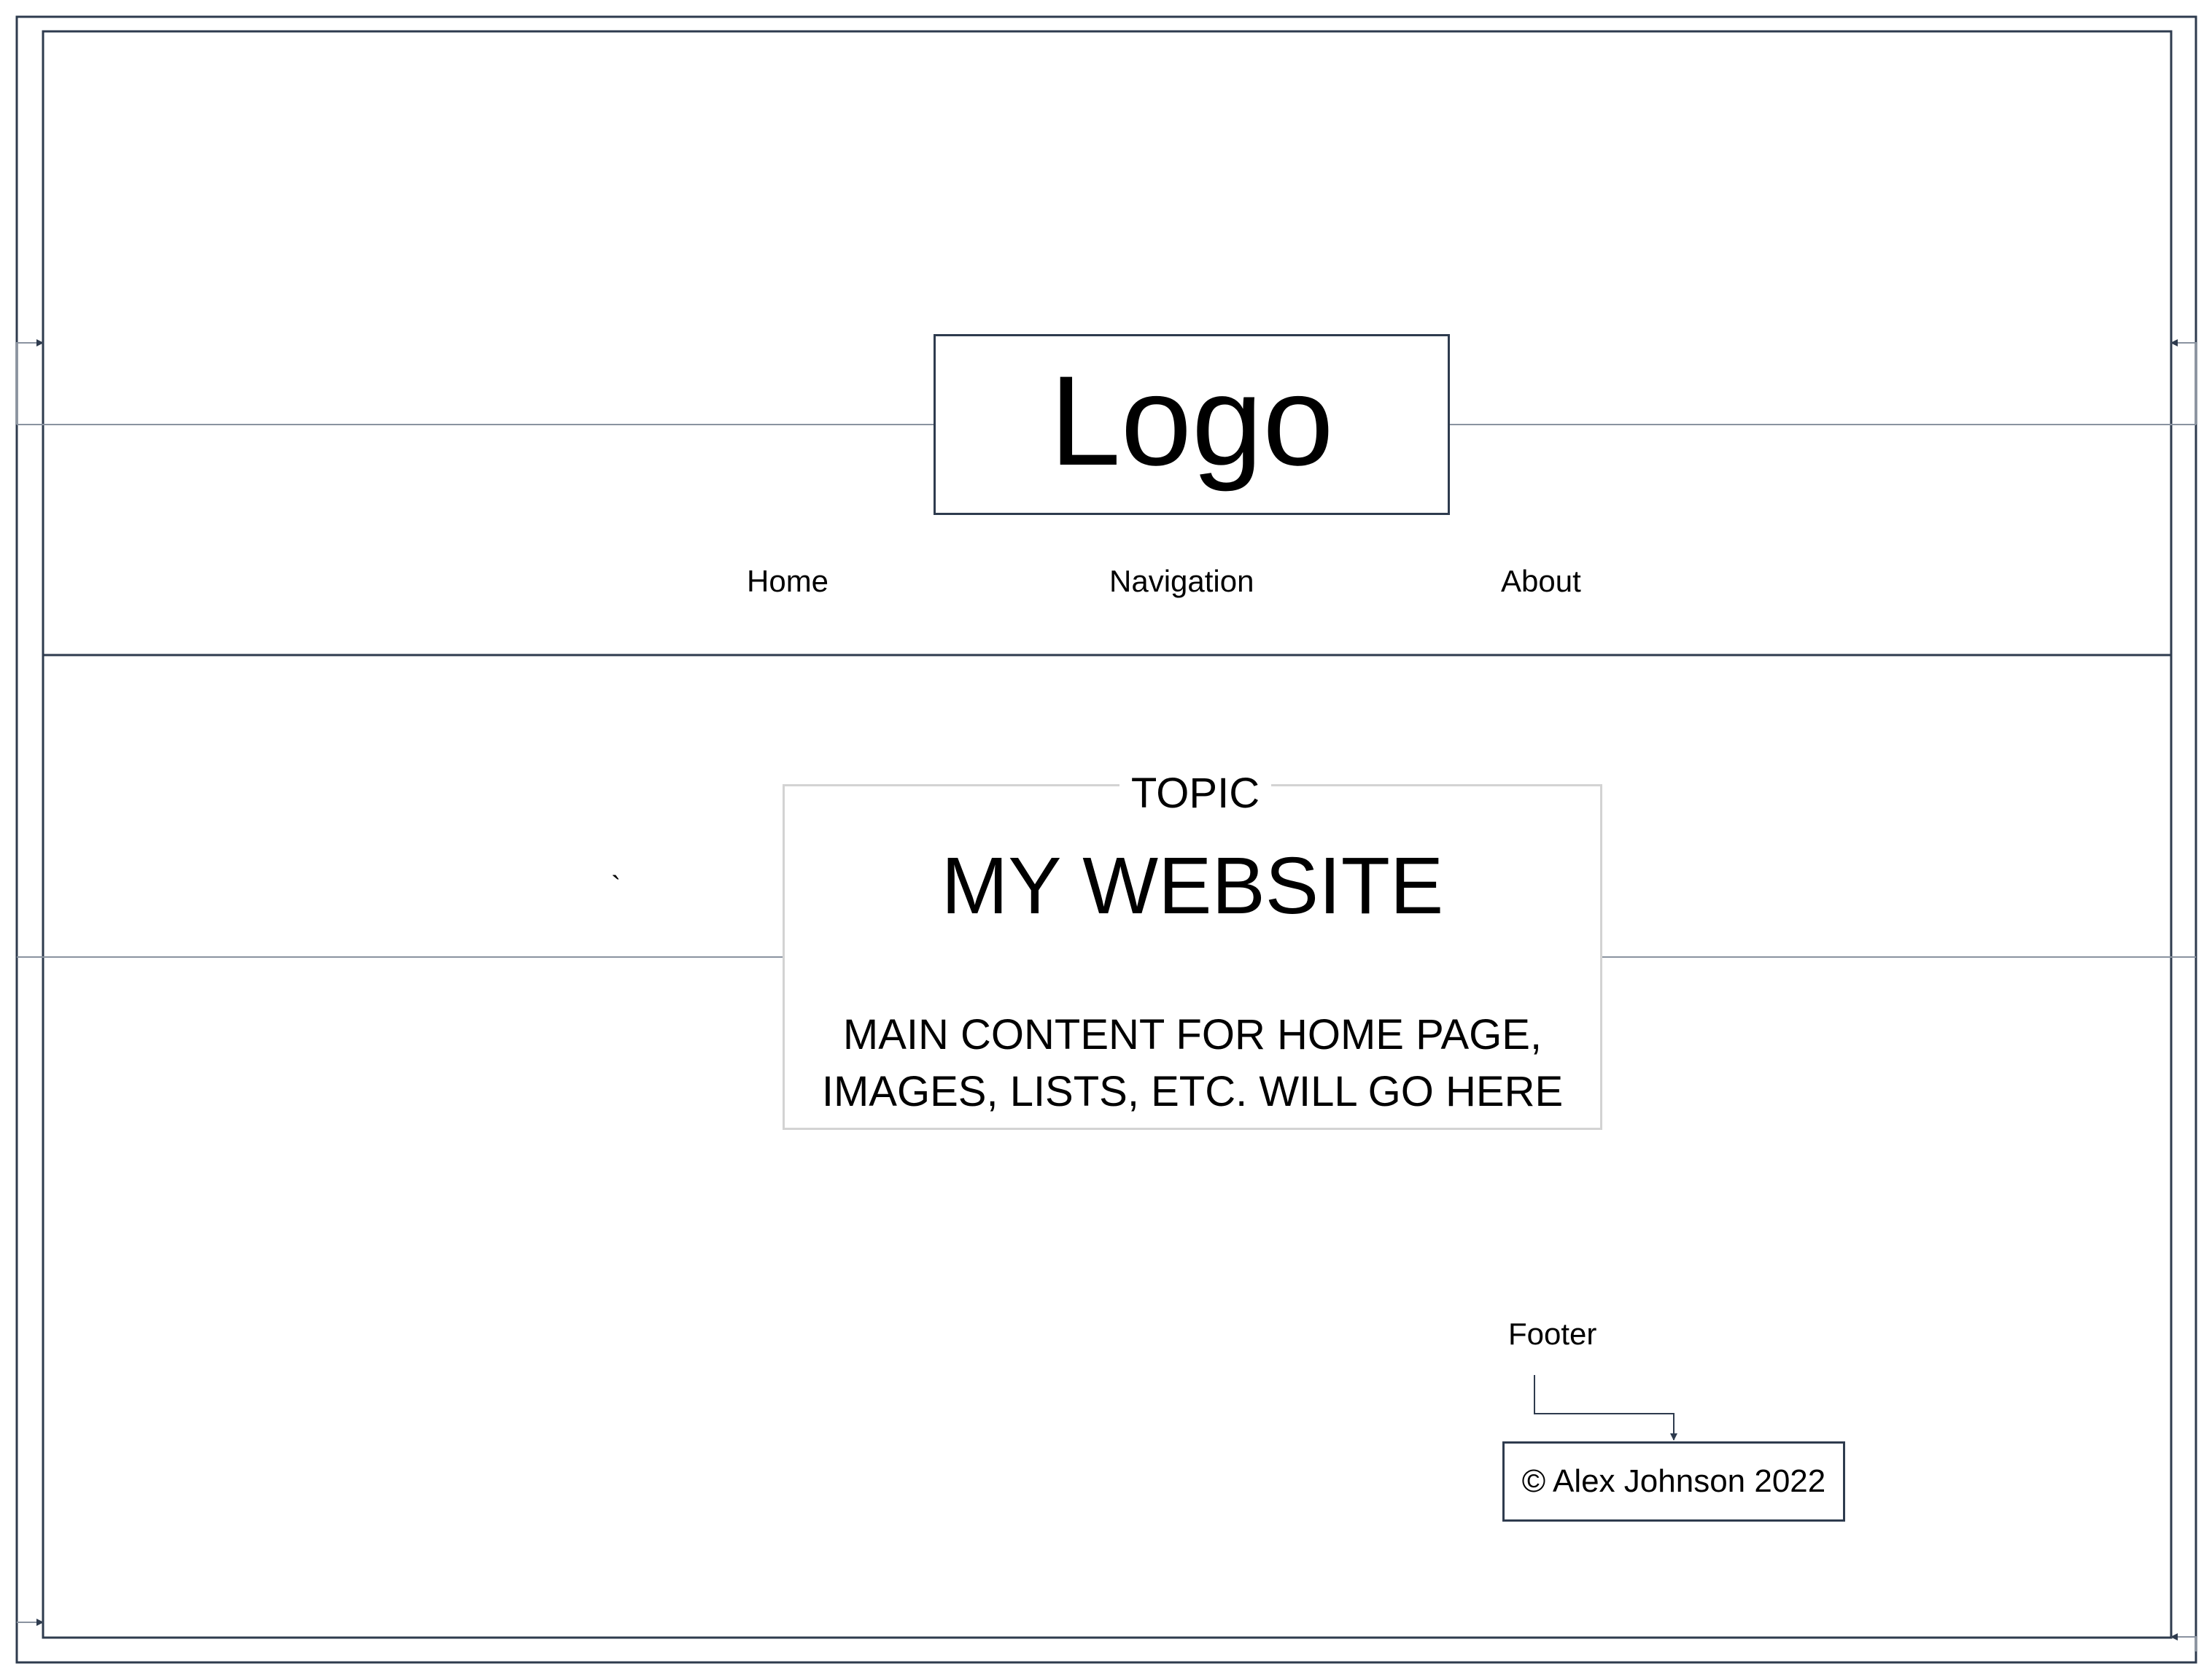 This screenshot has height=1677, width=2212. What do you see at coordinates (788, 581) in the screenshot?
I see `nav-item-home: Home` at bounding box center [788, 581].